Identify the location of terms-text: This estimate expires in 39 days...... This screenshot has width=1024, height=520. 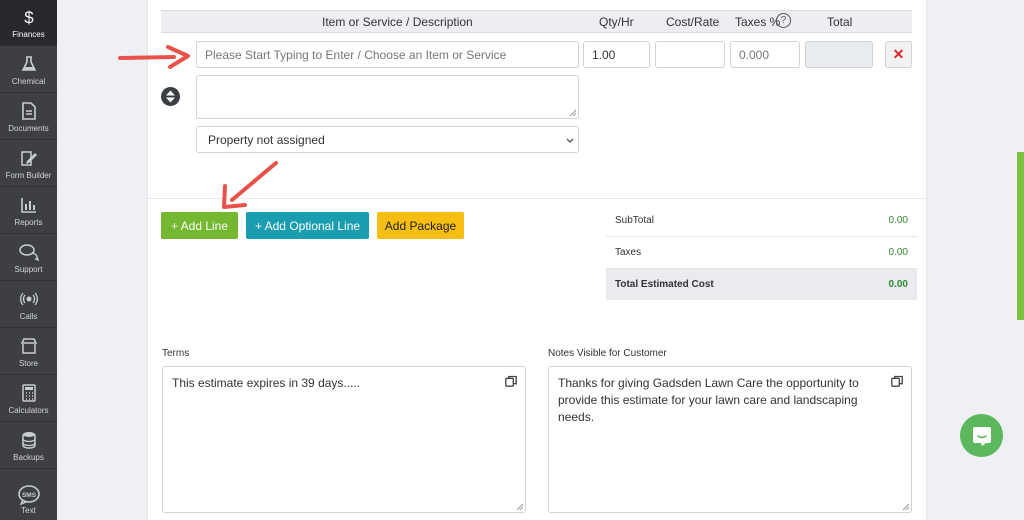
(266, 383).